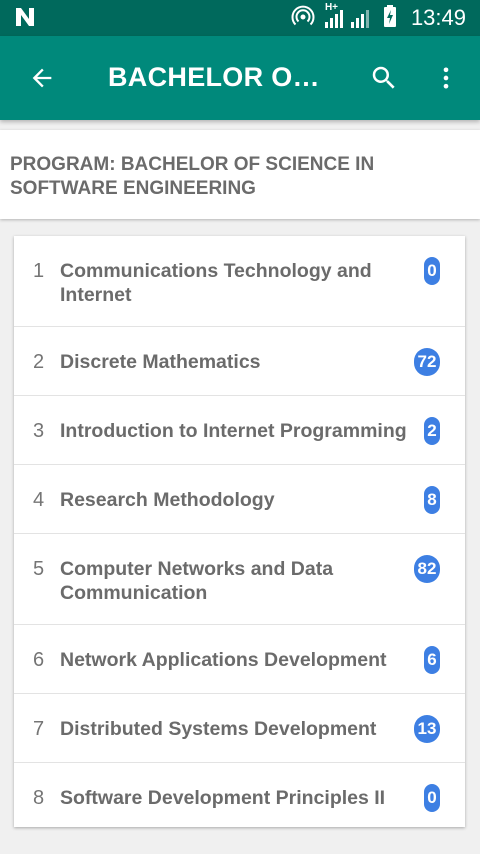 This screenshot has width=480, height=854. I want to click on course-count-badge: 8, so click(432, 500).